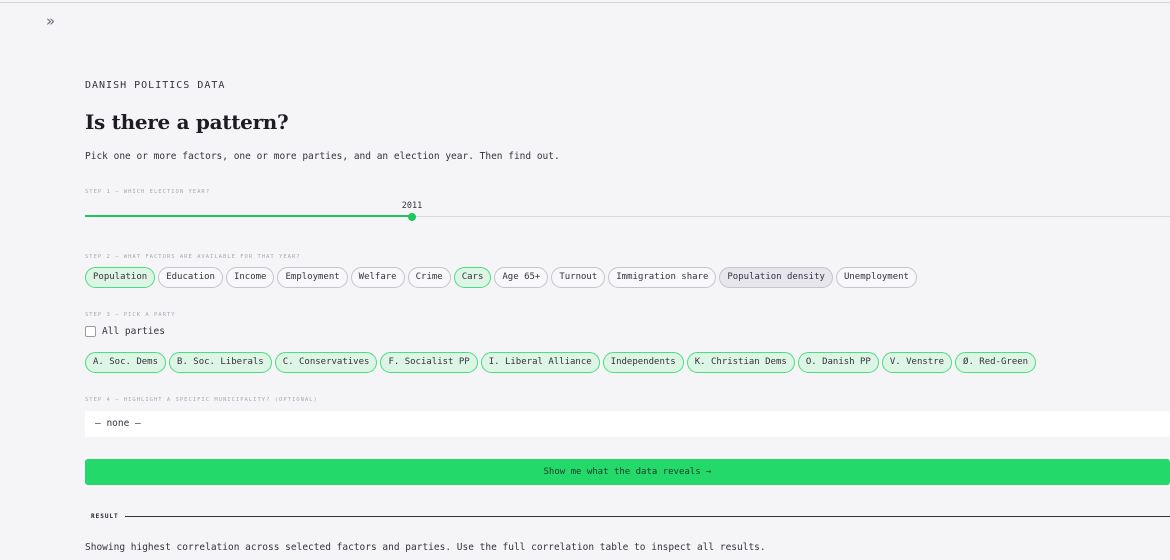 The width and height of the screenshot is (1170, 560). What do you see at coordinates (627, 217) in the screenshot?
I see `year-slider` at bounding box center [627, 217].